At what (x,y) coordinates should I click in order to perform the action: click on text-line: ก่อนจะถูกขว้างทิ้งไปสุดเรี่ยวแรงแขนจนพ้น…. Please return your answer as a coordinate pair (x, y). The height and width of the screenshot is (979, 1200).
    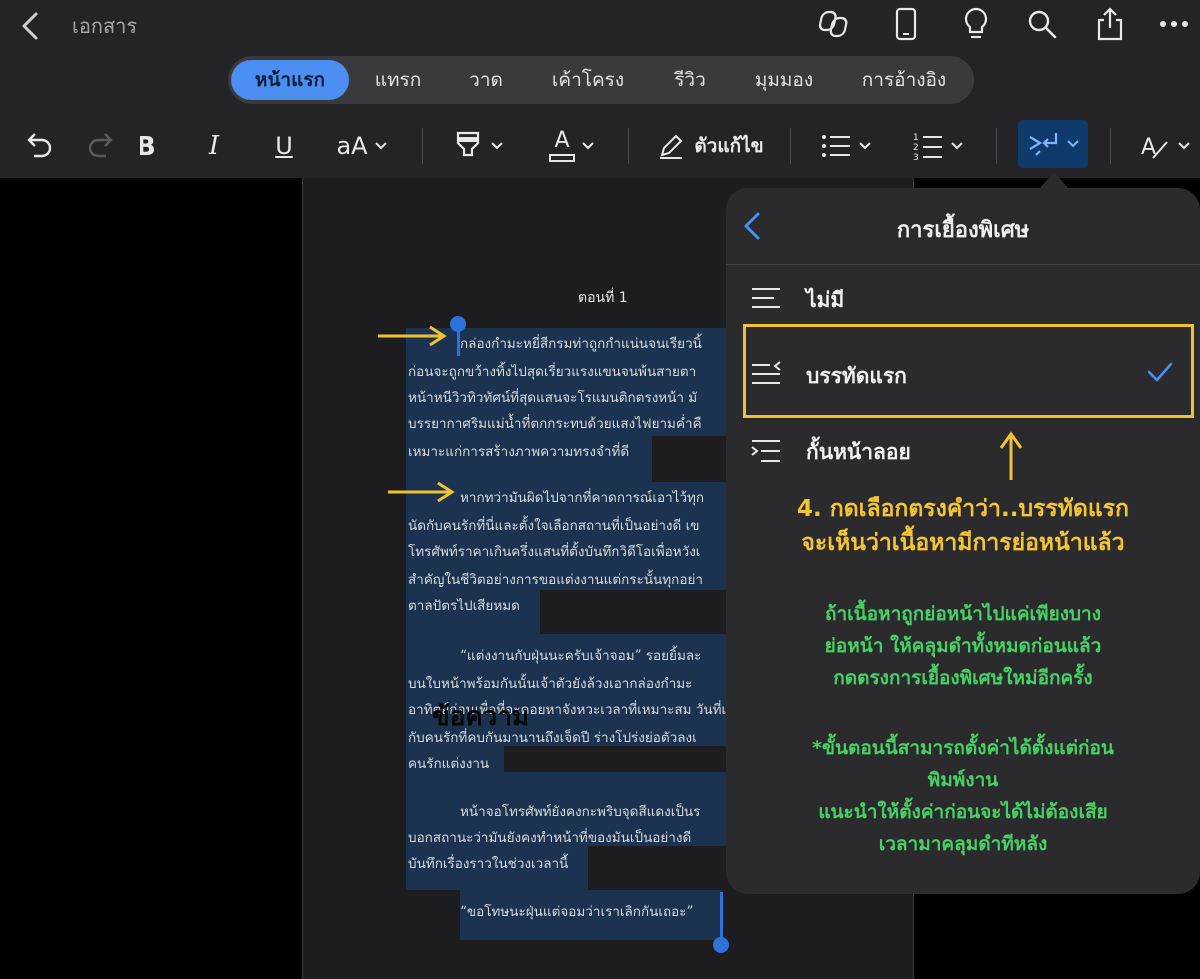
    Looking at the image, I should click on (567, 371).